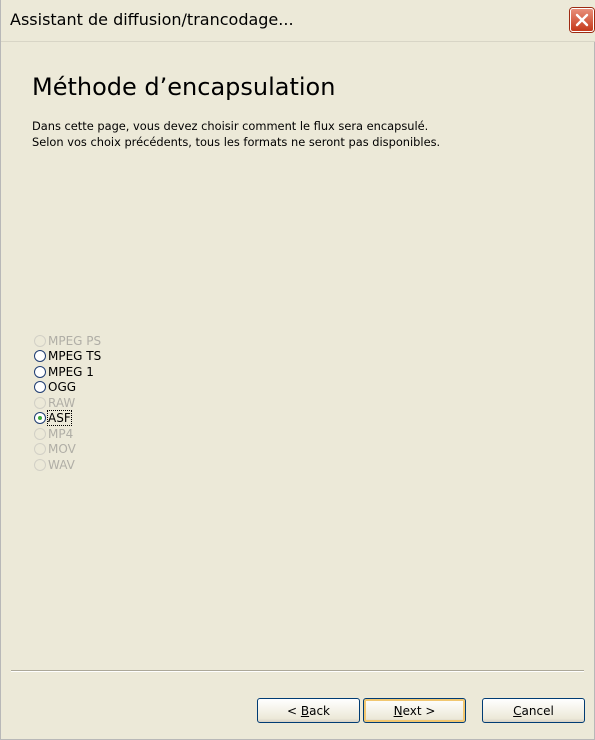 This screenshot has width=595, height=740. Describe the element at coordinates (297, 671) in the screenshot. I see `footer-separator` at that location.